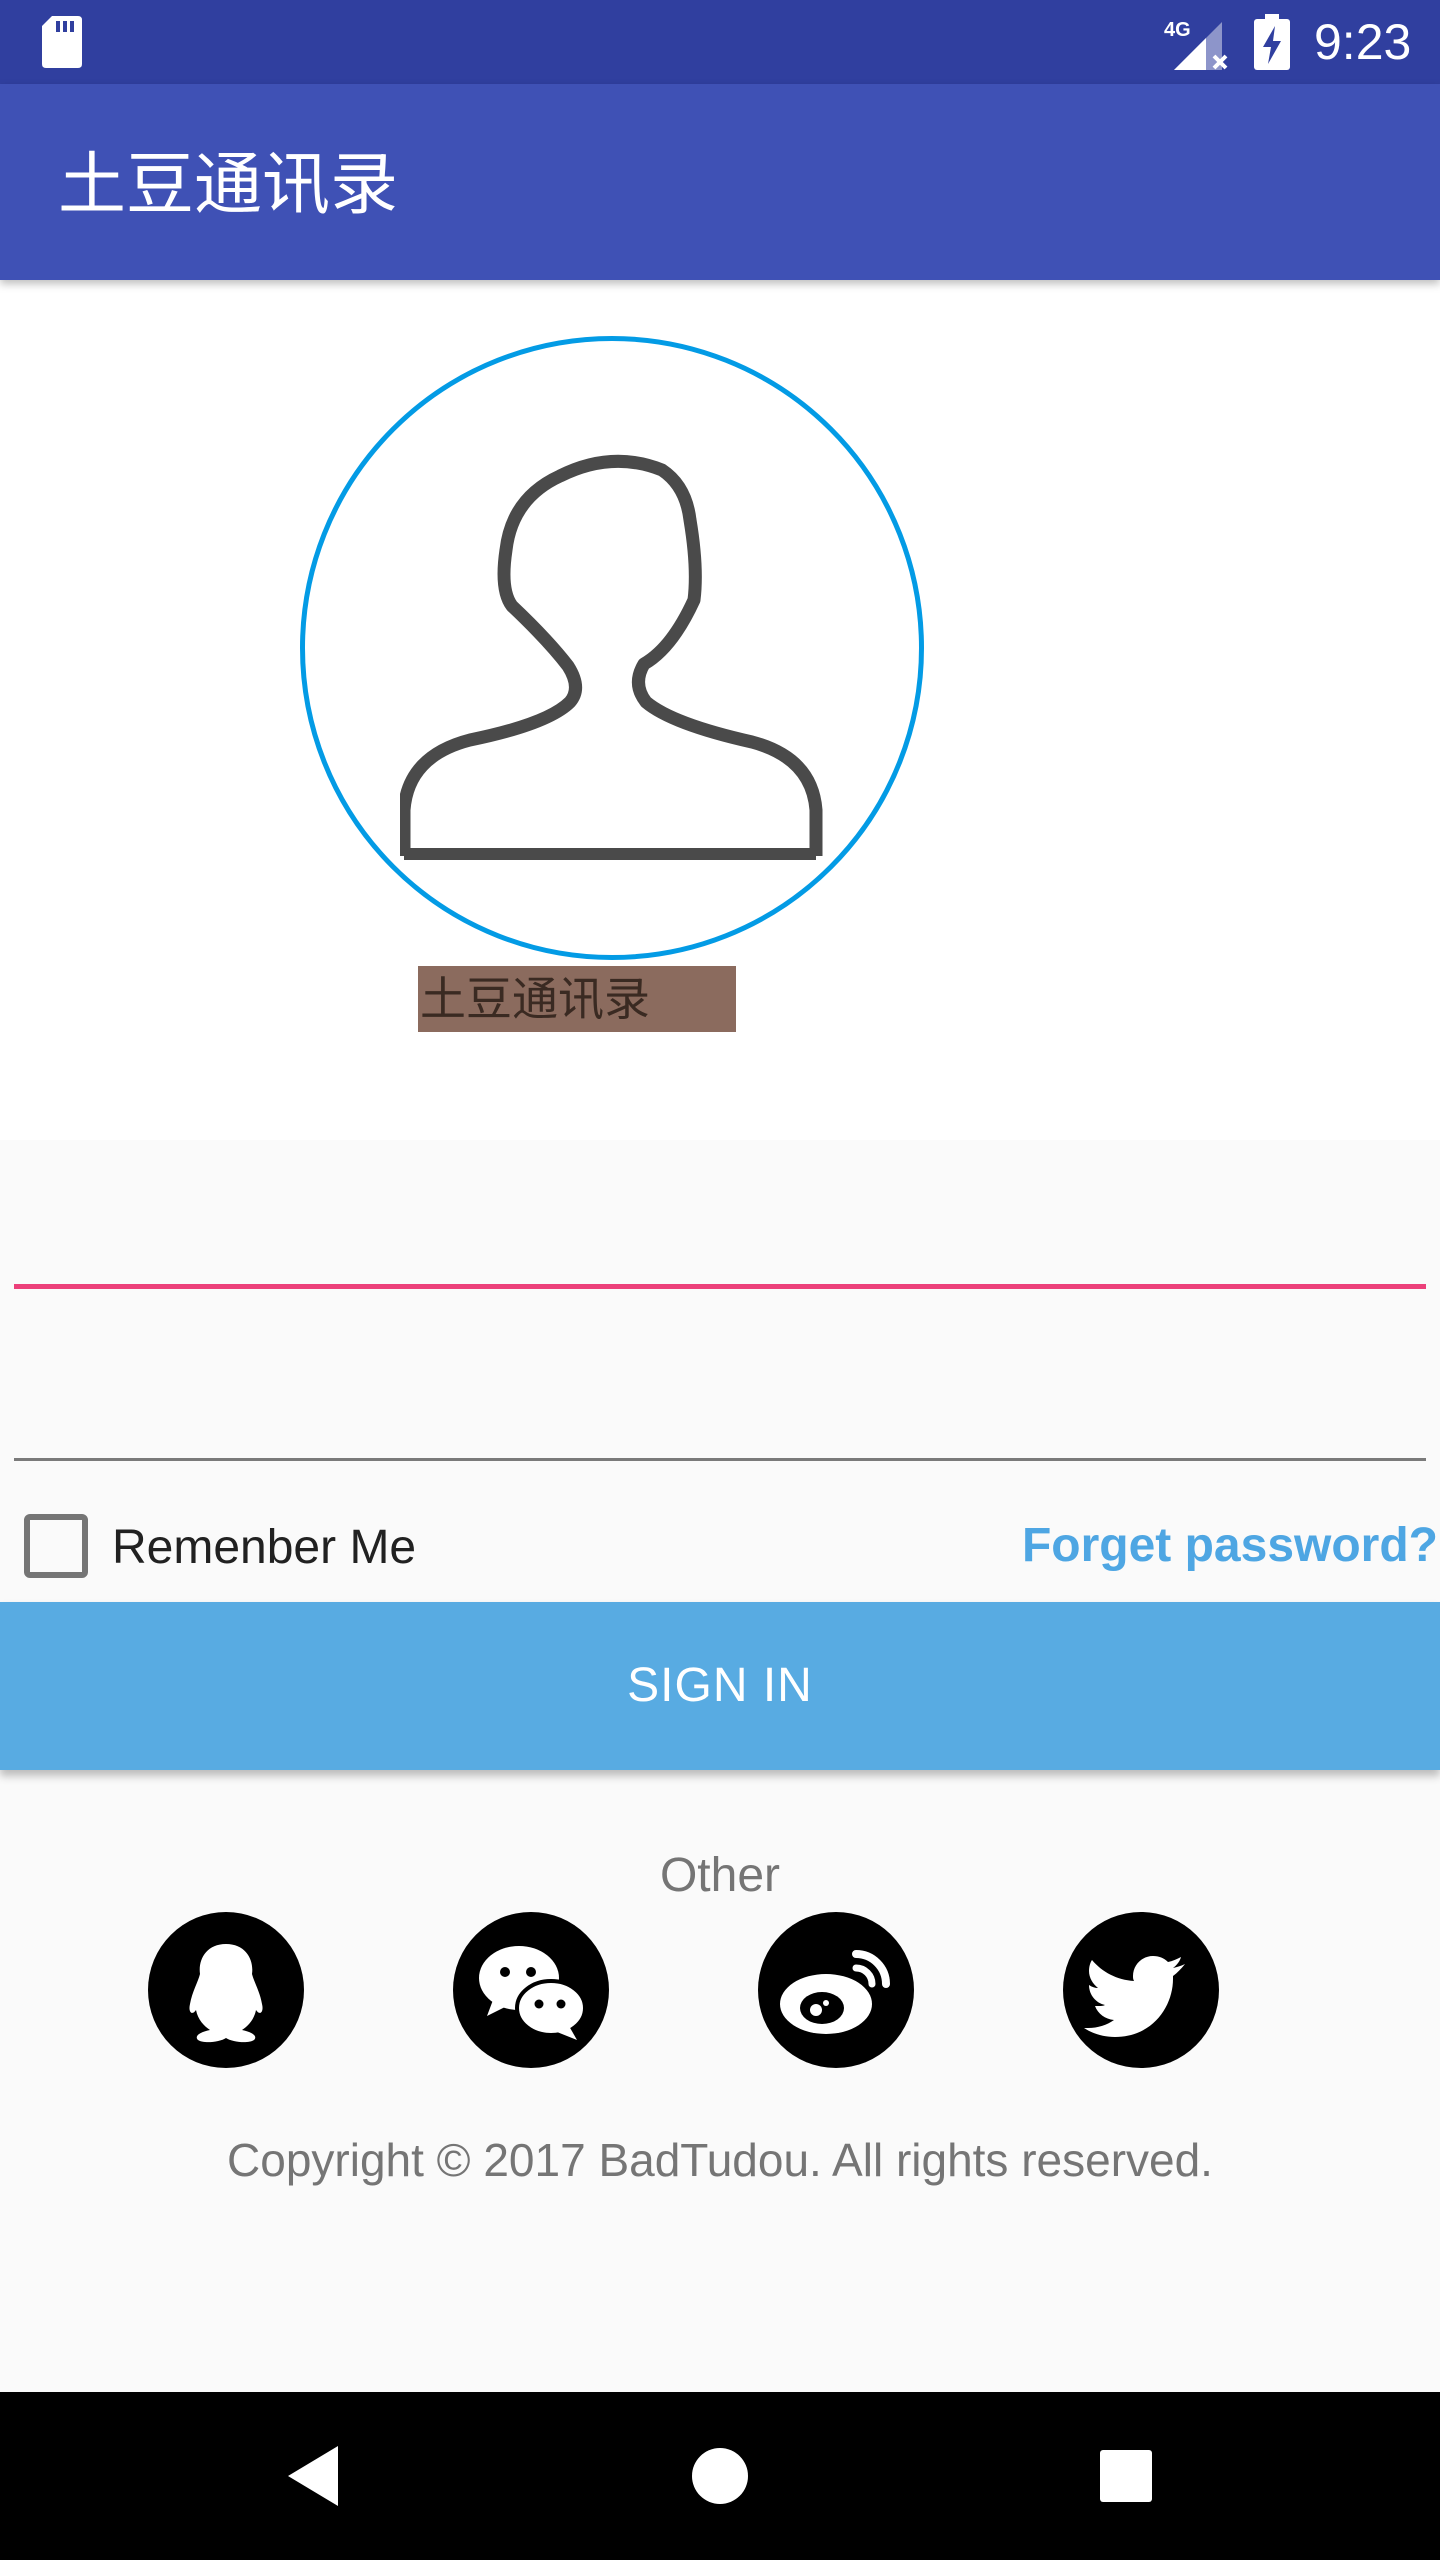  Describe the element at coordinates (720, 1875) in the screenshot. I see `other-heading: Other` at that location.